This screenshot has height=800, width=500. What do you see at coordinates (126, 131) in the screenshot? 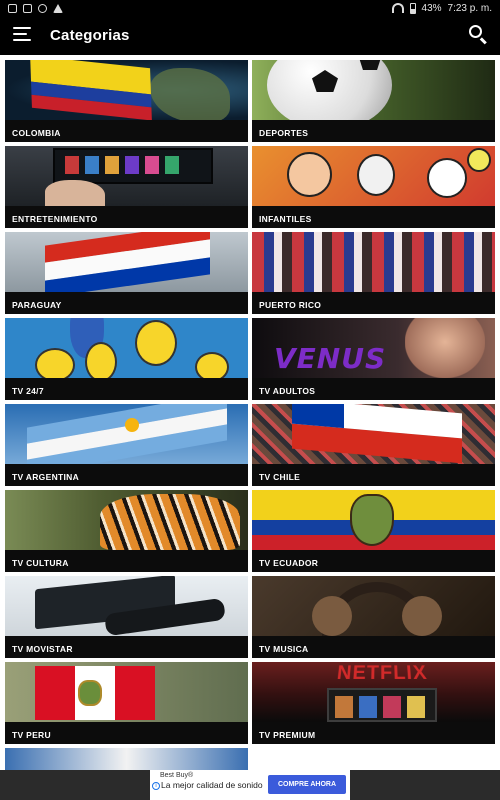
I see `category-label: COLOMBIA` at bounding box center [126, 131].